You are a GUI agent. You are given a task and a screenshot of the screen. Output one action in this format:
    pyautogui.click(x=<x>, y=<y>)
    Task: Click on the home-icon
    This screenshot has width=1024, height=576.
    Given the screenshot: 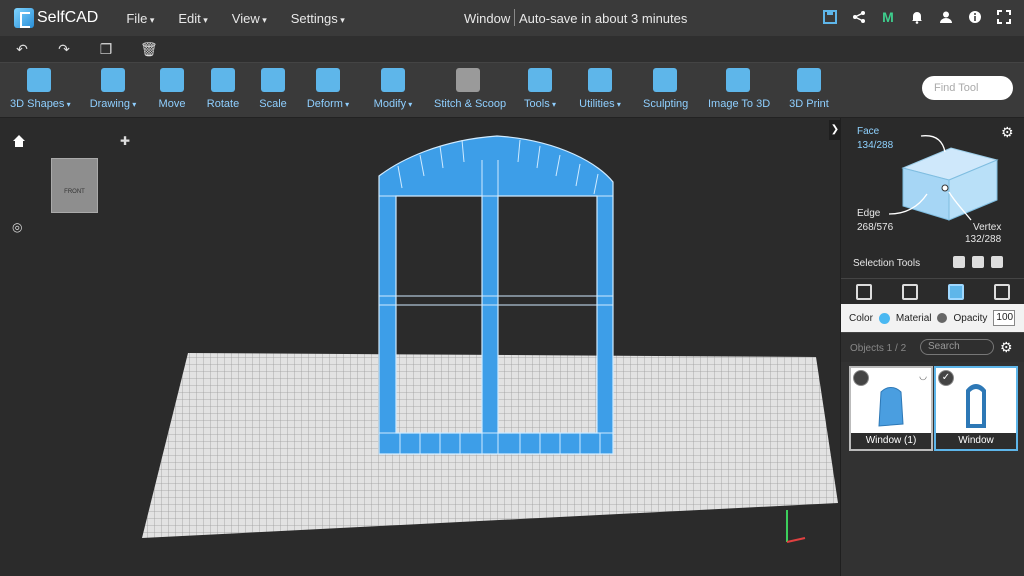 What is the action you would take?
    pyautogui.click(x=19, y=143)
    